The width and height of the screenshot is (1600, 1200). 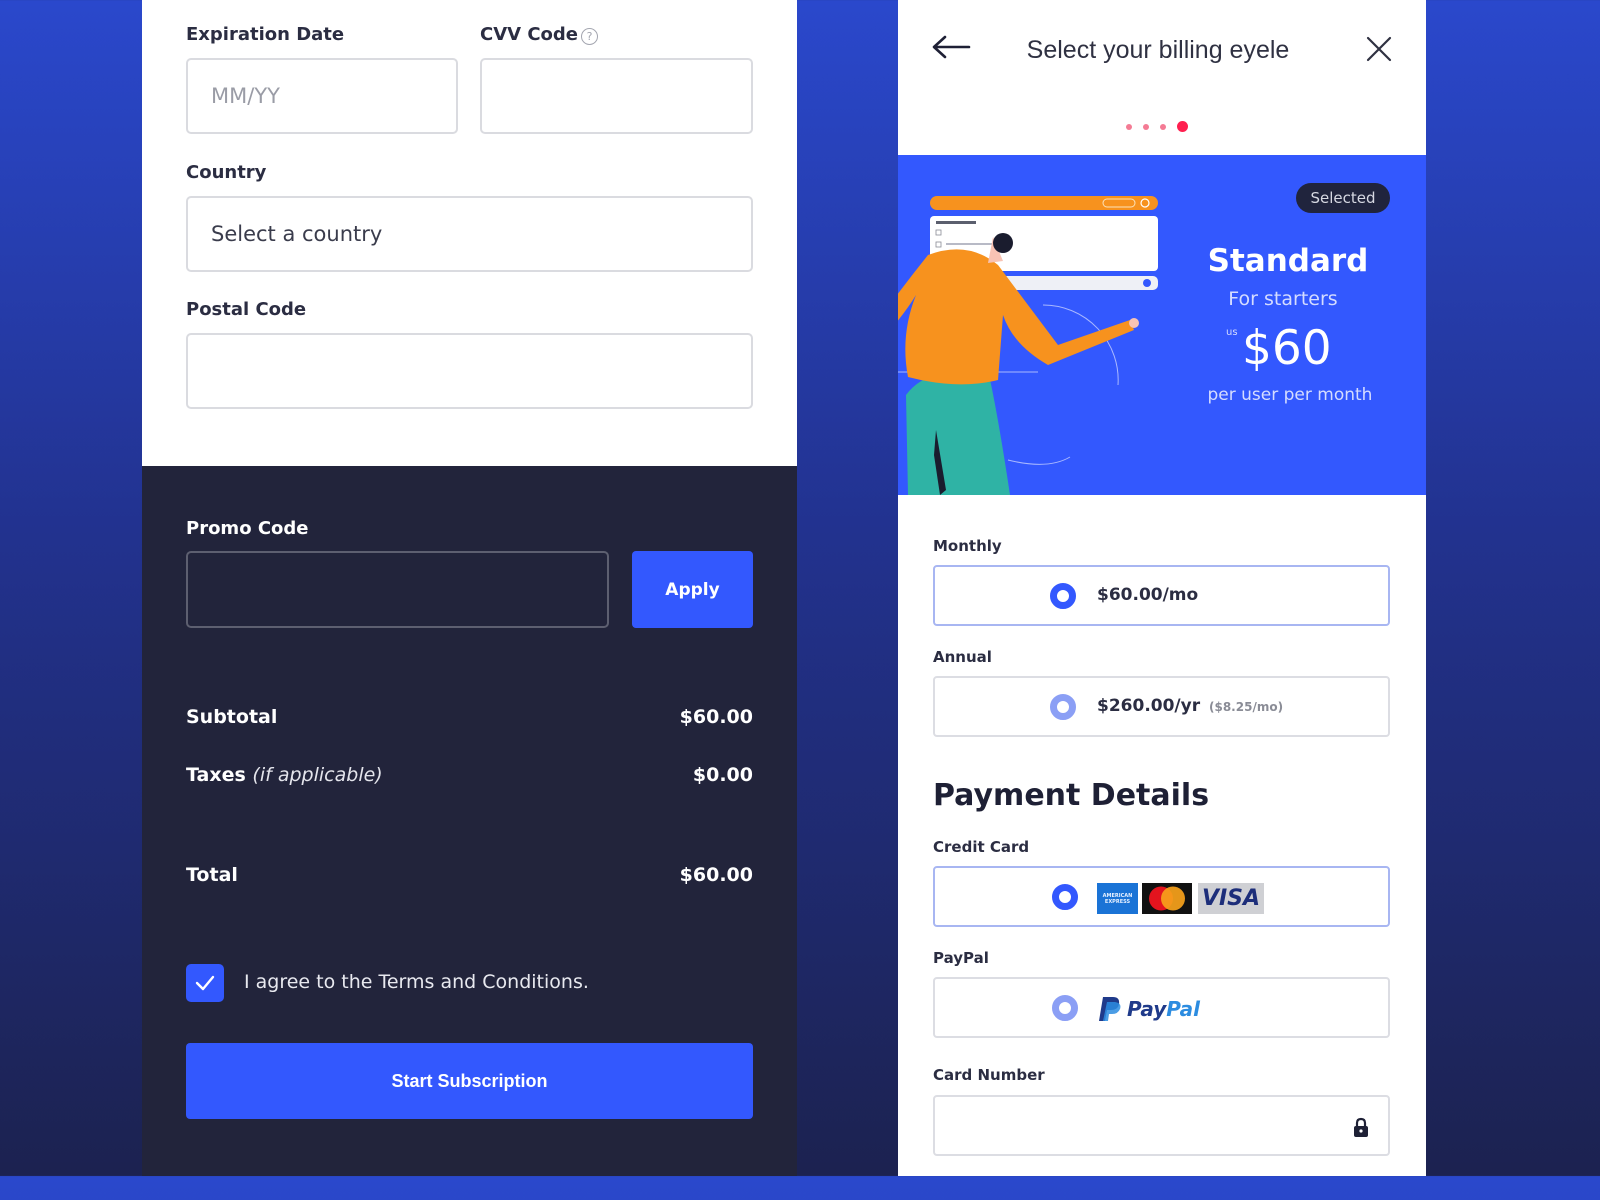 I want to click on subtotal-label: Subtotal, so click(x=232, y=717).